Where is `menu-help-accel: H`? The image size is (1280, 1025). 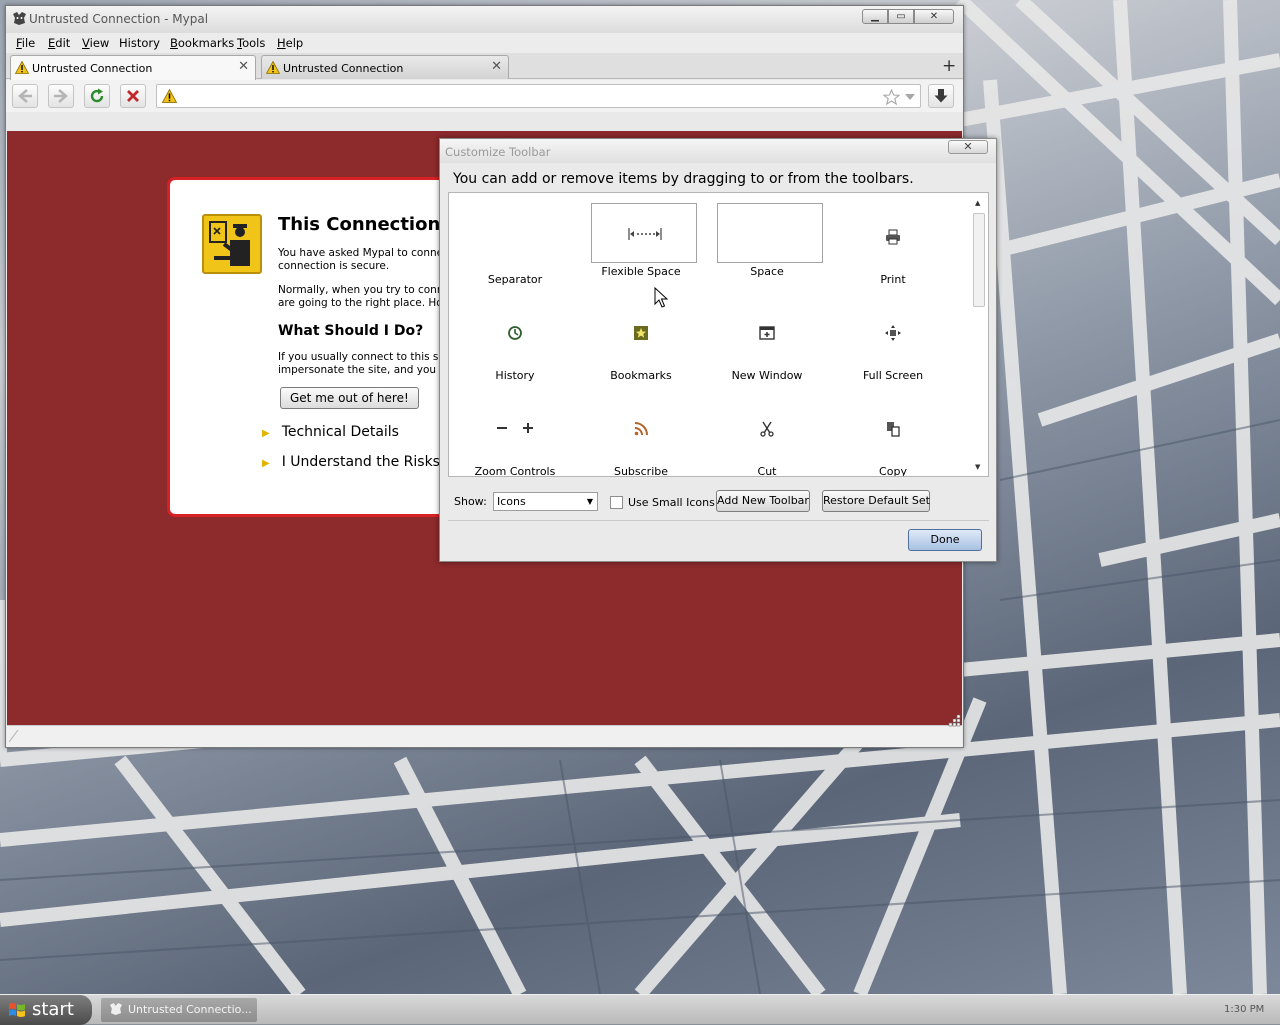 menu-help-accel: H is located at coordinates (281, 43).